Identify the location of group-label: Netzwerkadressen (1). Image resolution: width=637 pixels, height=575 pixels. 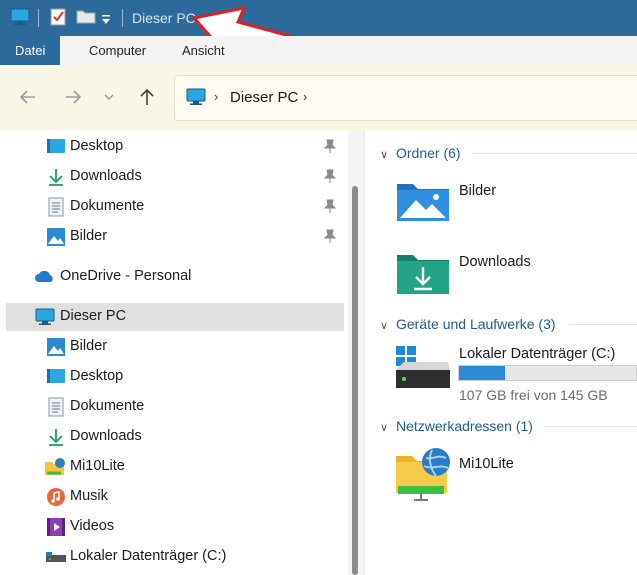
(464, 426).